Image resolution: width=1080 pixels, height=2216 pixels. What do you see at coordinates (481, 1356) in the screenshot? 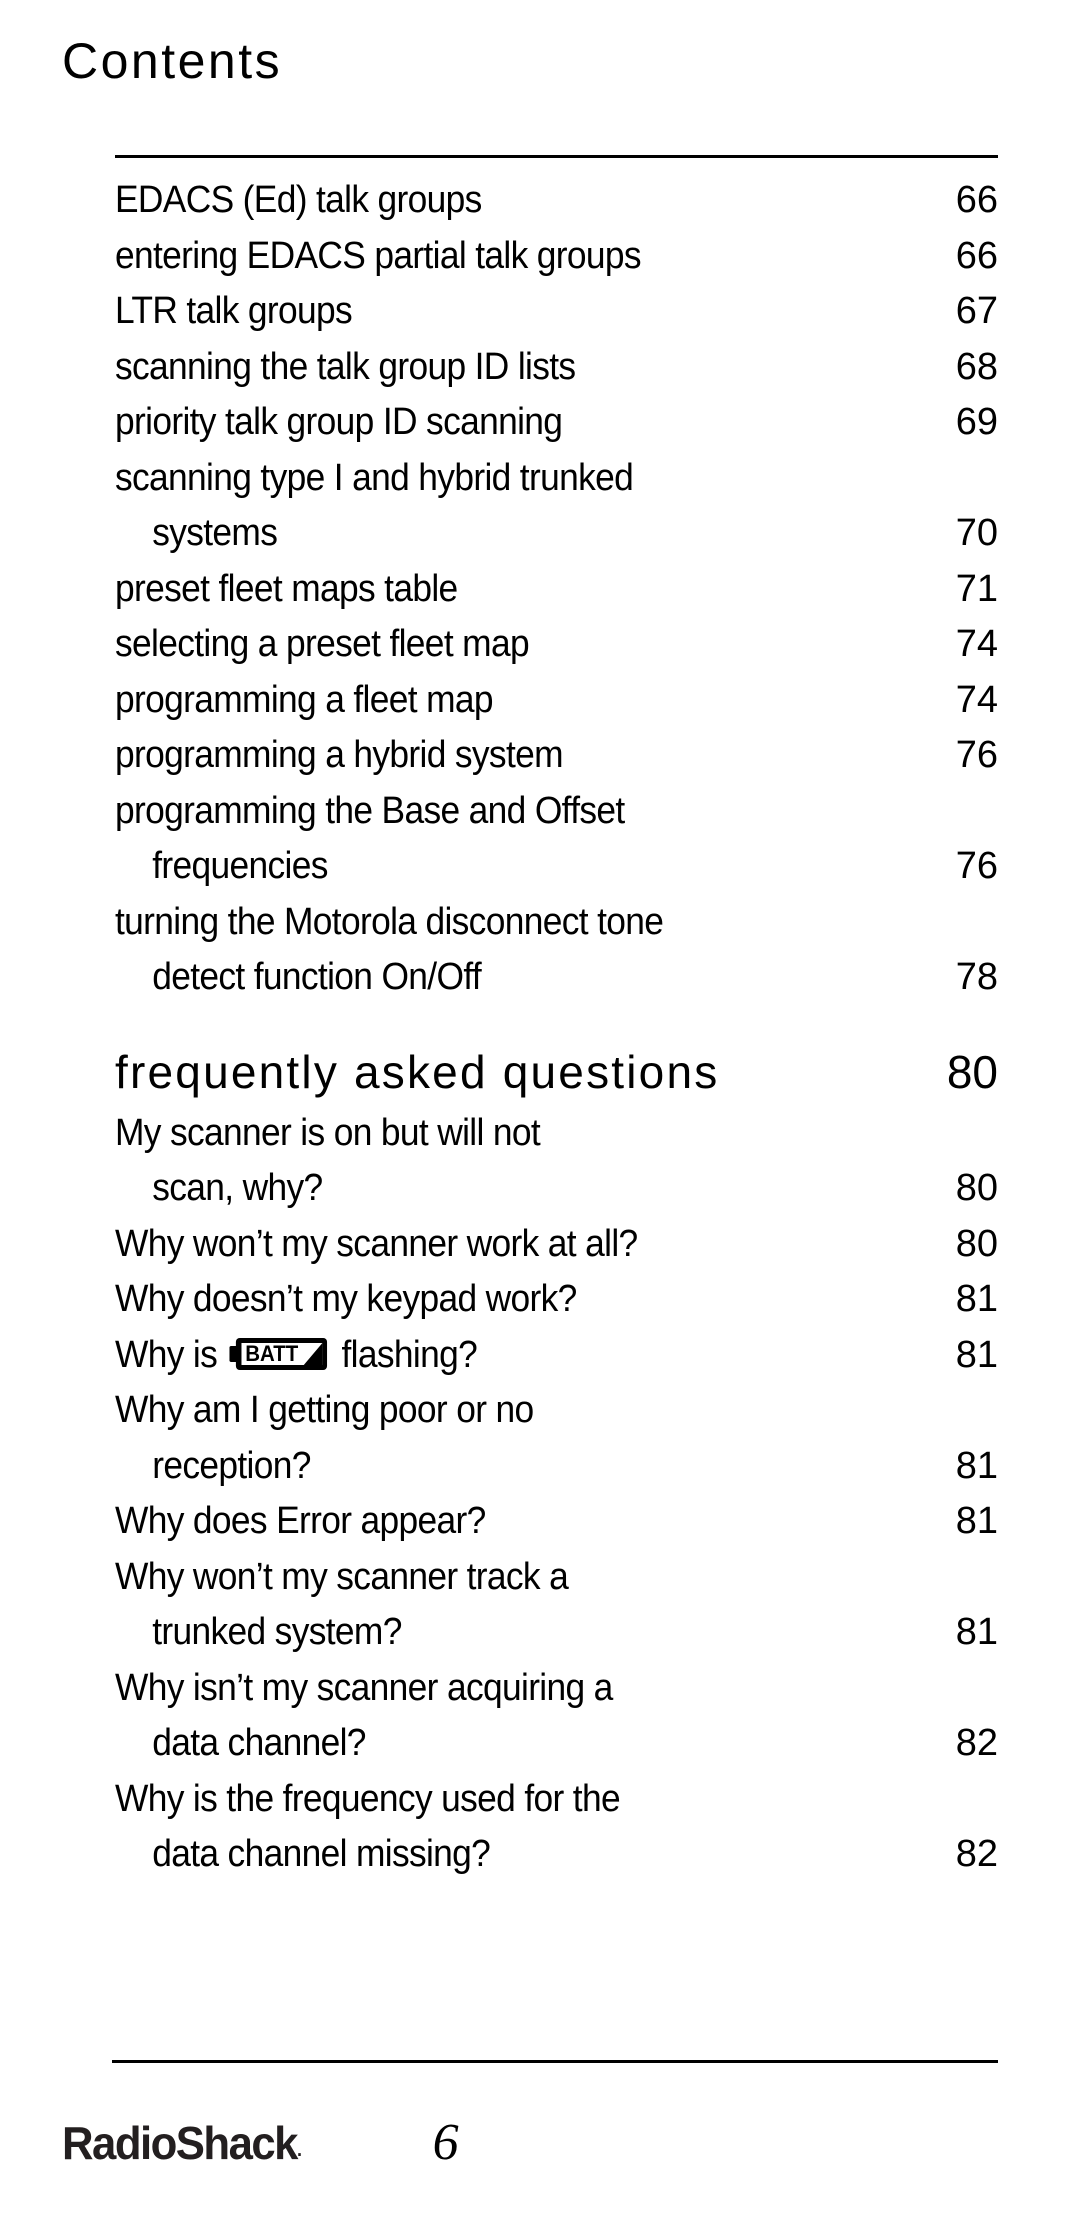
I see `toc-entry-label: Why is BATT flashing?` at bounding box center [481, 1356].